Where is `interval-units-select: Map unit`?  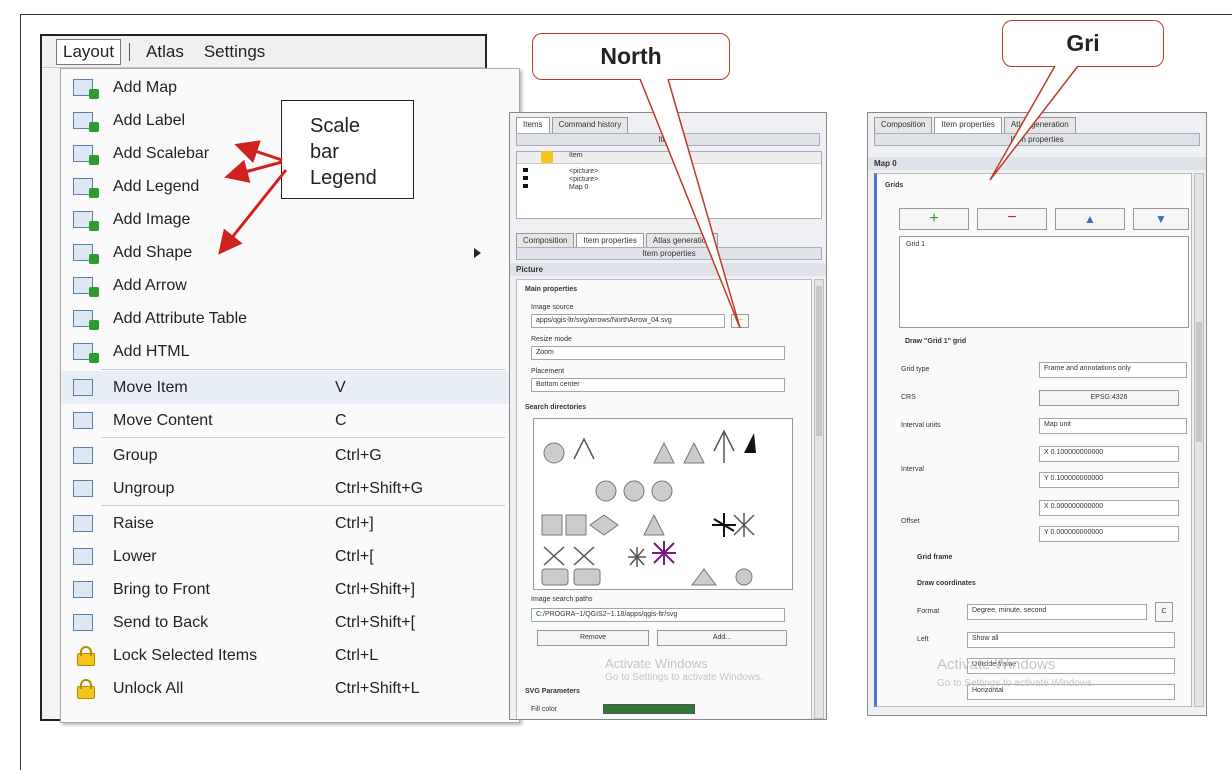
interval-units-select: Map unit is located at coordinates (1113, 426).